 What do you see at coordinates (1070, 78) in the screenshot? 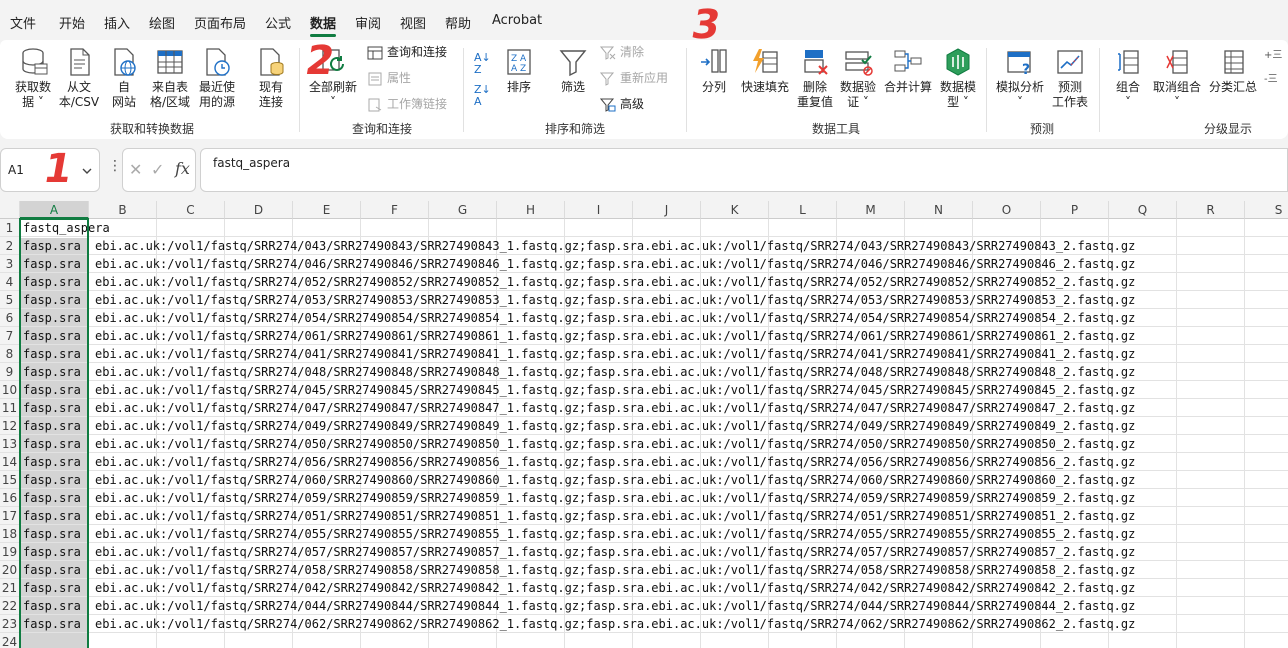
I see `forecast-sheet-button: 预测 工作表` at bounding box center [1070, 78].